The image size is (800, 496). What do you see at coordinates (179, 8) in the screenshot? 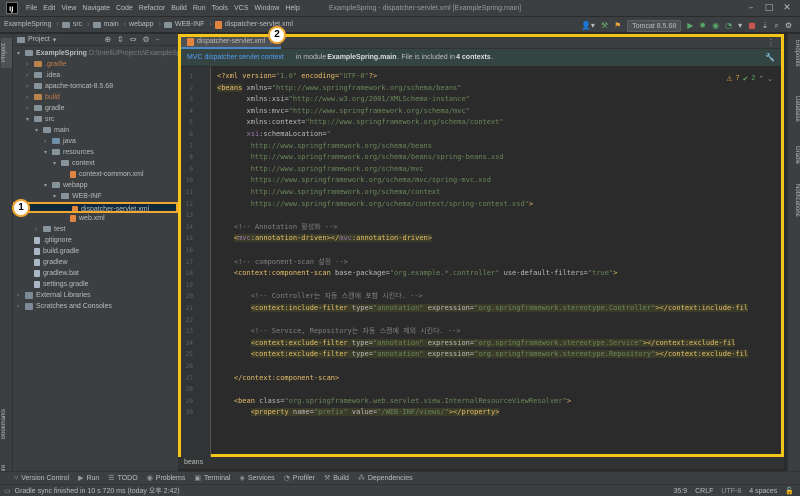
I see `menu-build: Build` at bounding box center [179, 8].